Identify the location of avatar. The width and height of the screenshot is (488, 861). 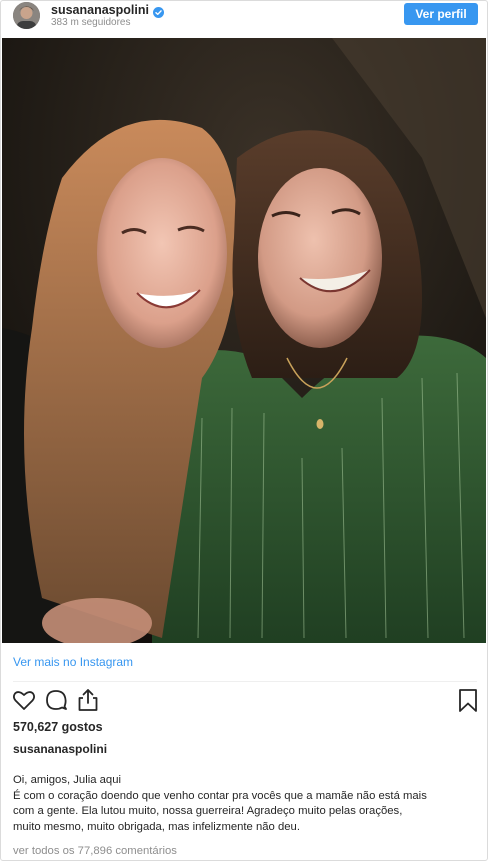
(26, 15).